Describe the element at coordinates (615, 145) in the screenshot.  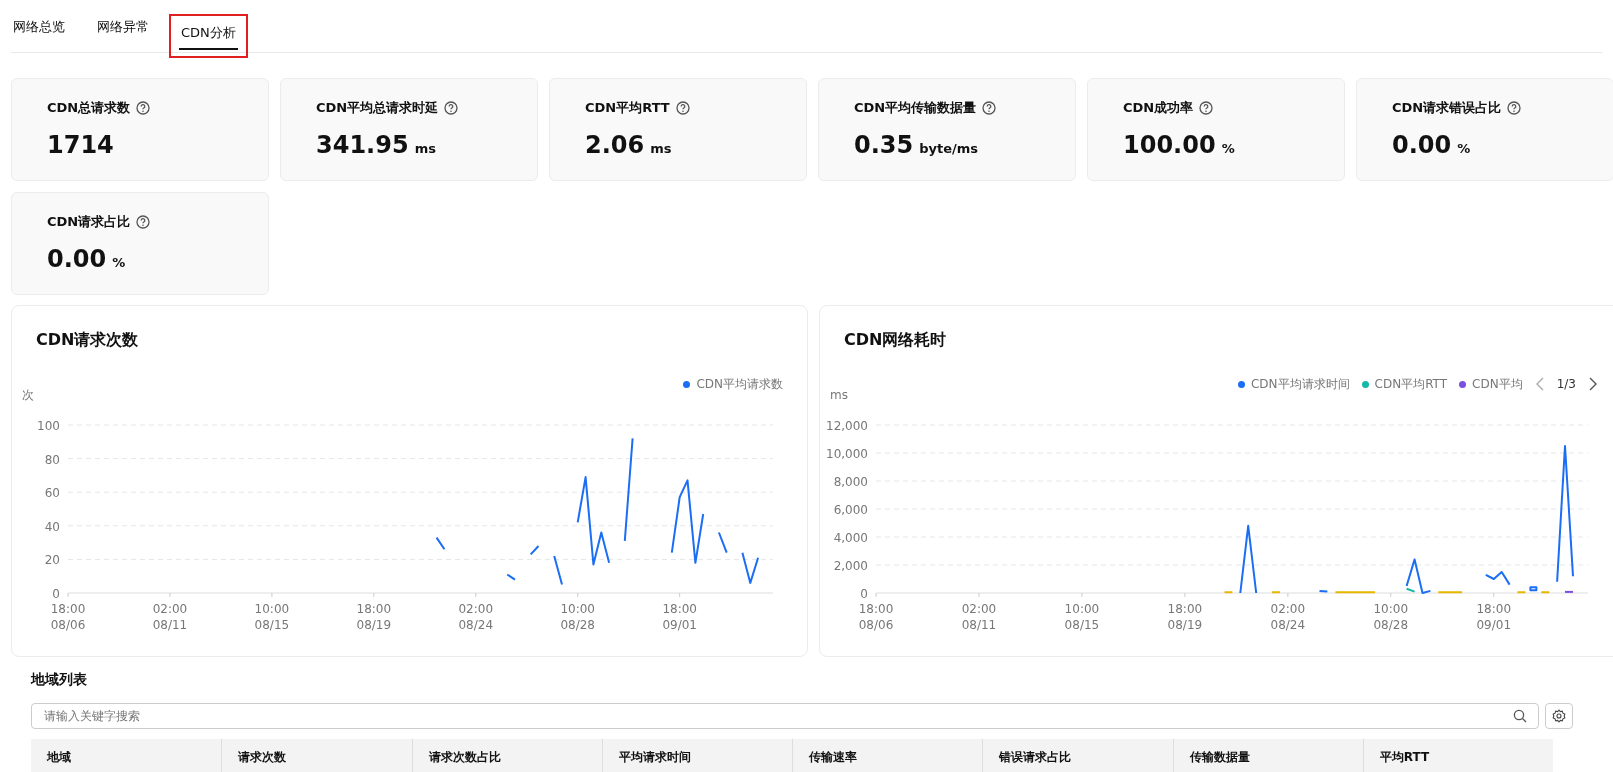
I see `metric-value: 2.06` at that location.